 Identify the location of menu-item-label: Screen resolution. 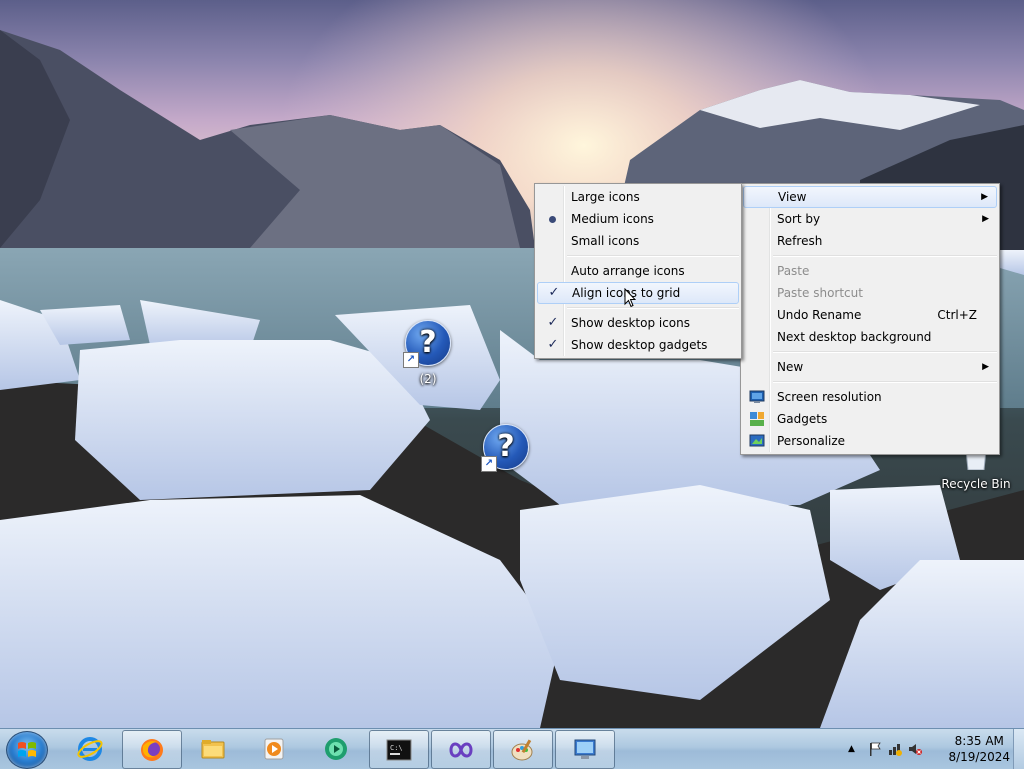
(829, 397).